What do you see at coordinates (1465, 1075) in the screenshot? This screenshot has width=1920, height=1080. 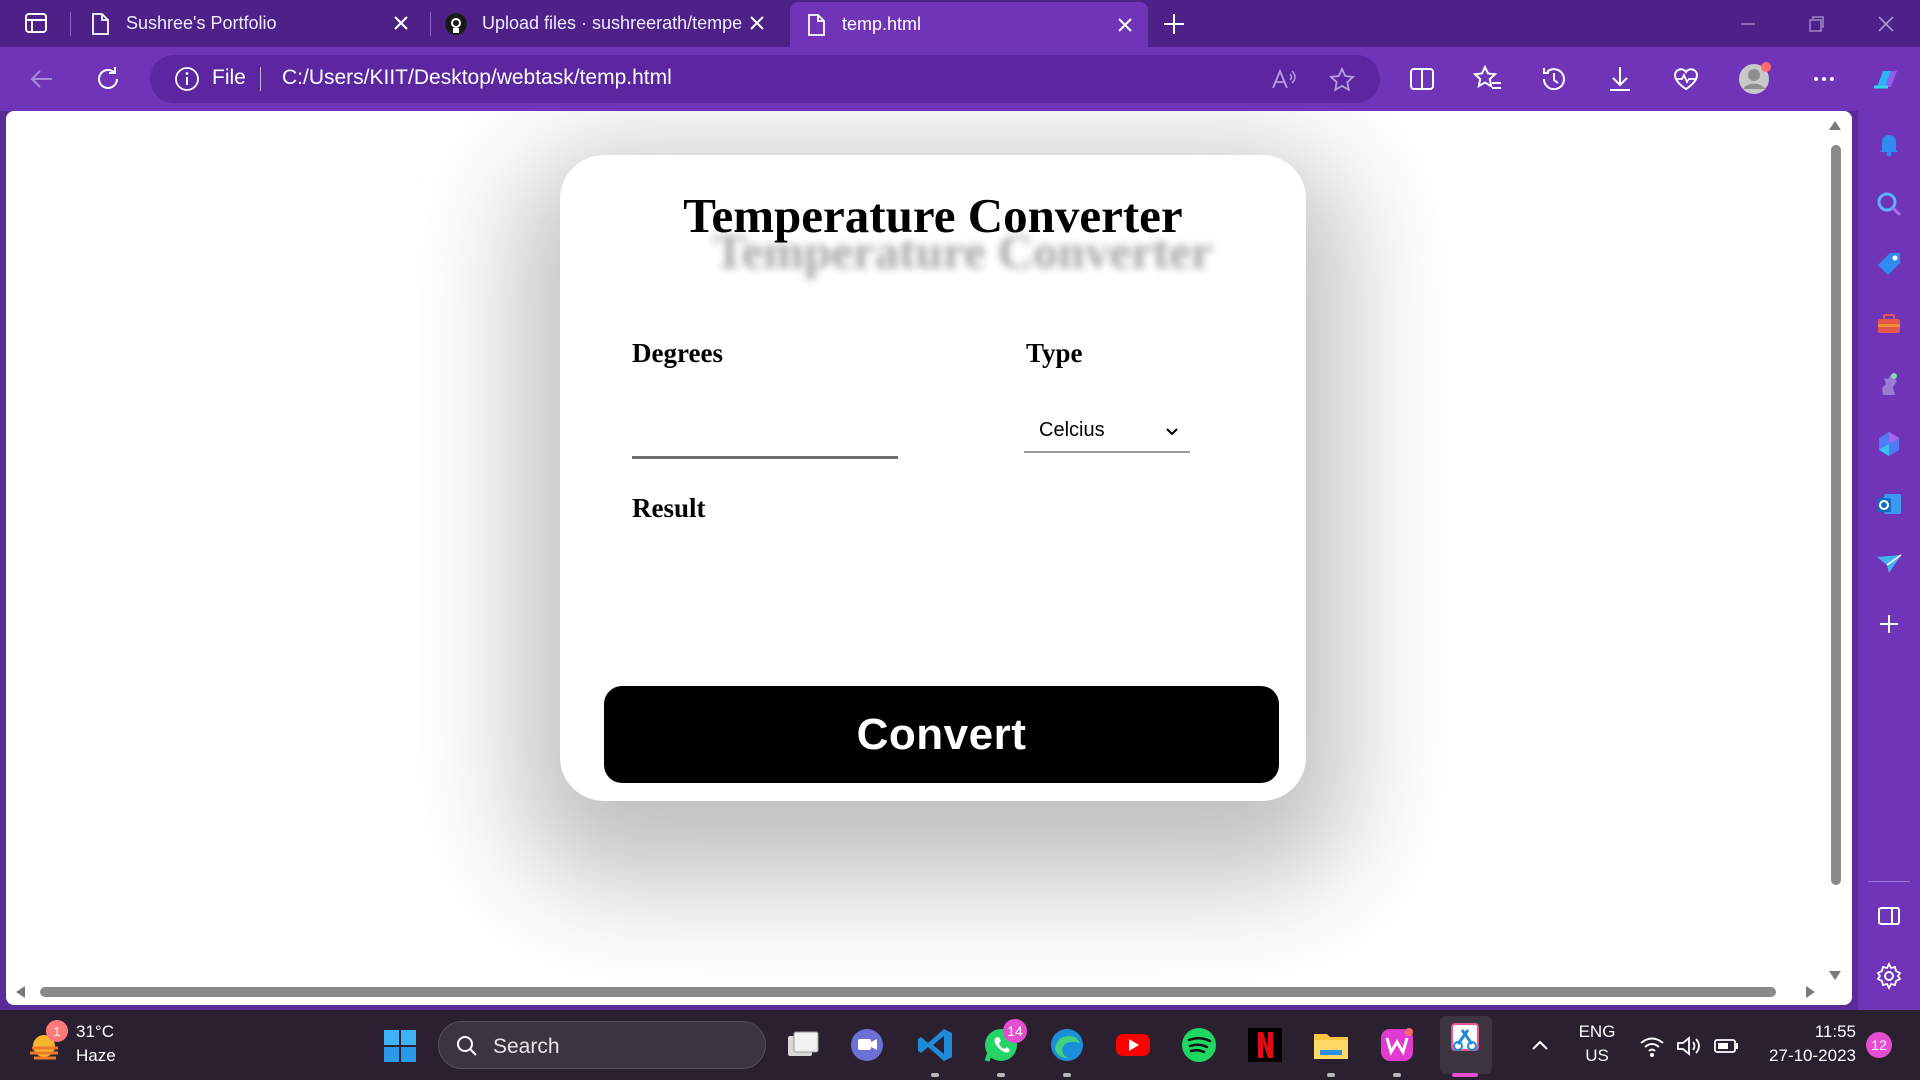 I see `active-app-indicator` at bounding box center [1465, 1075].